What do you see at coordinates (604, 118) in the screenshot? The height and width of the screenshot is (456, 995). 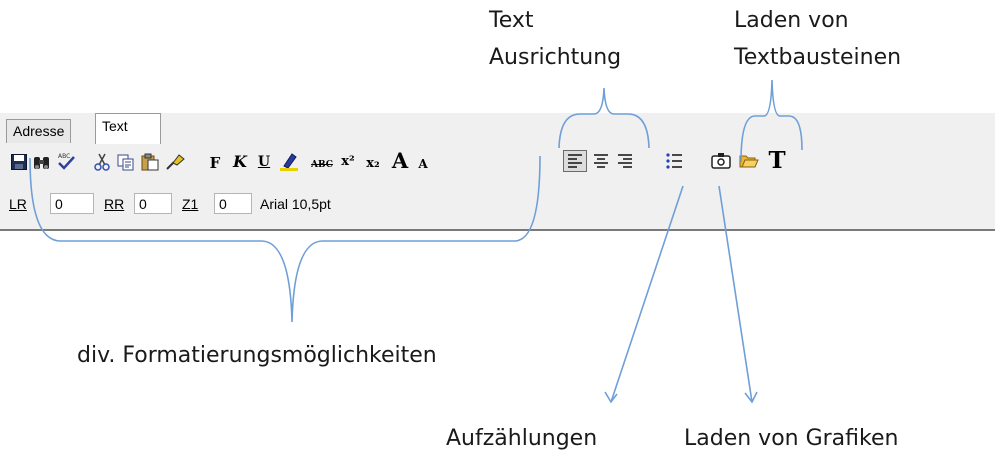 I see `alignment-bracket` at bounding box center [604, 118].